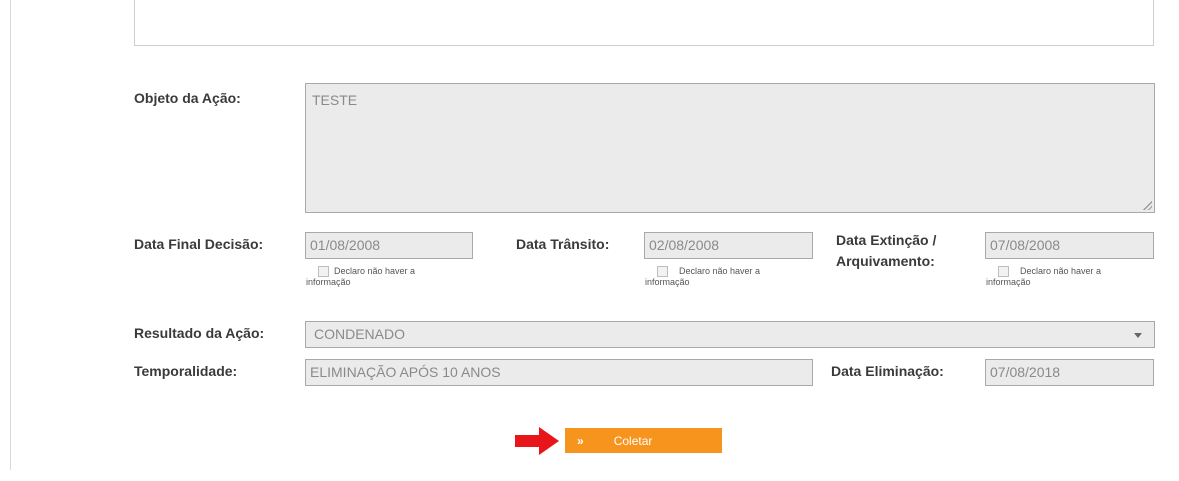 This screenshot has width=1179, height=481. Describe the element at coordinates (886, 240) in the screenshot. I see `data-extincao-label-line1: Data Extinção /` at that location.